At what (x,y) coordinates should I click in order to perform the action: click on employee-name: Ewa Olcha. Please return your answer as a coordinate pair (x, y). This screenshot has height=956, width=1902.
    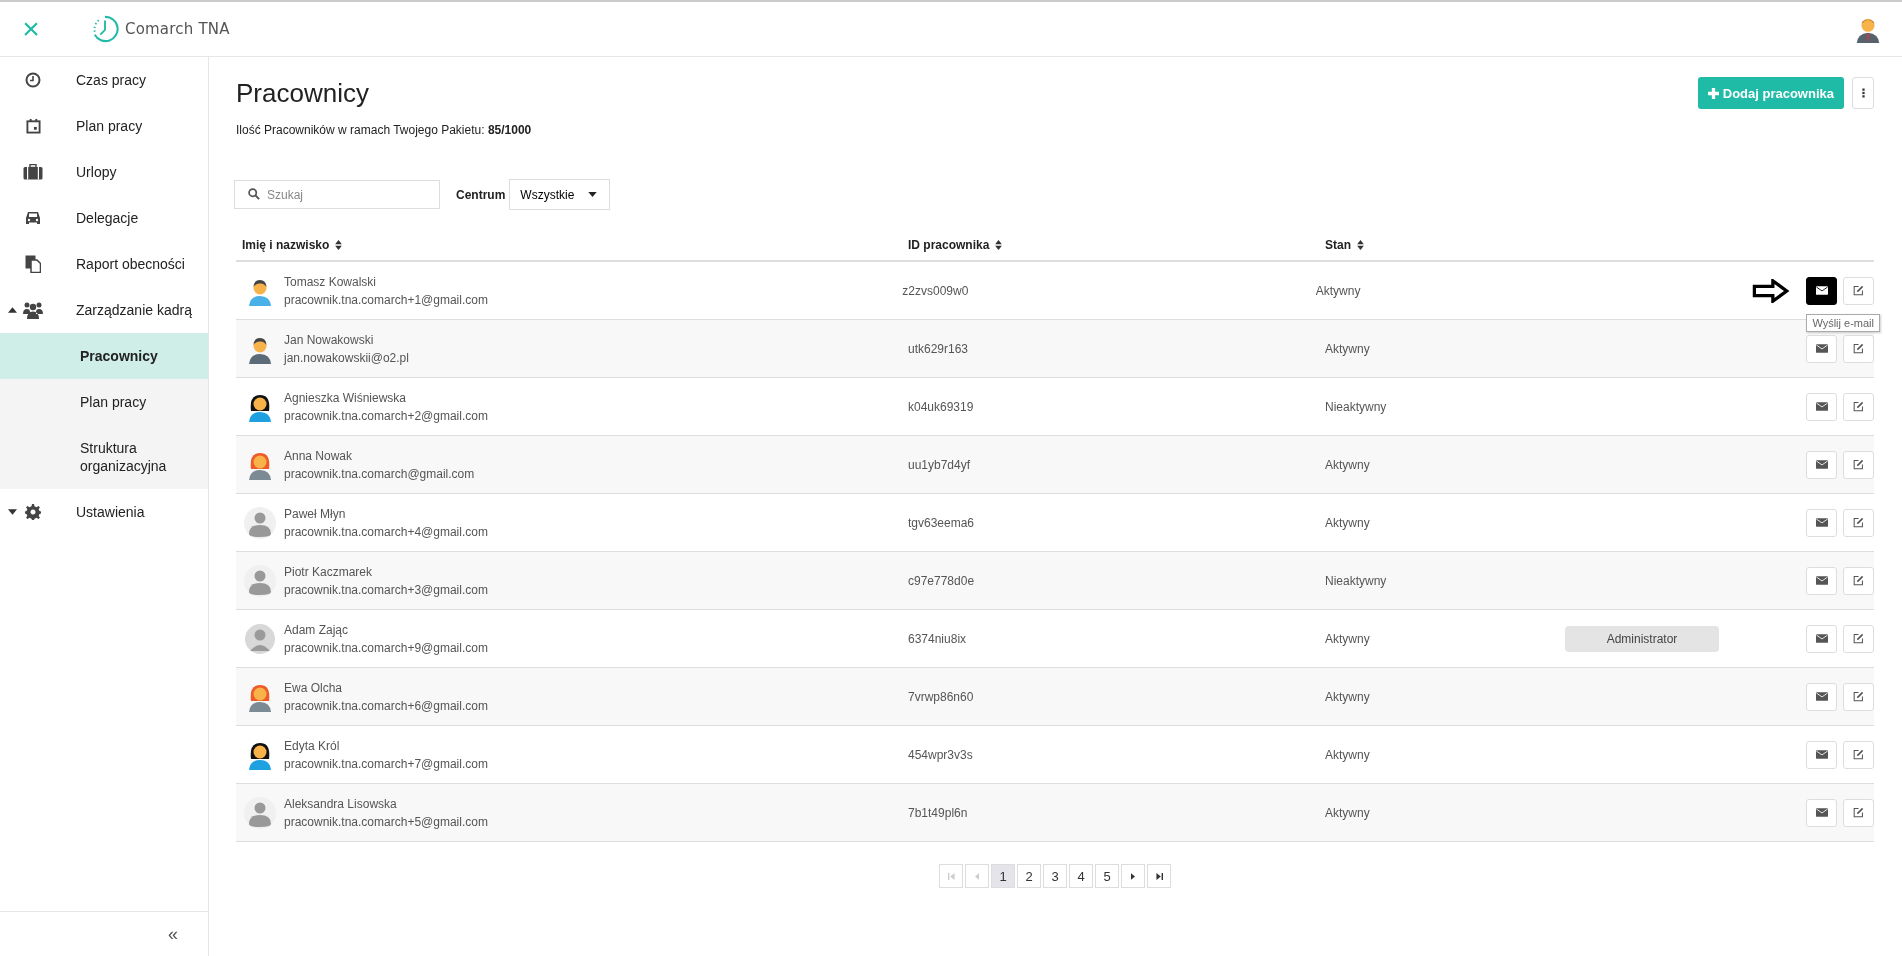
    Looking at the image, I should click on (386, 687).